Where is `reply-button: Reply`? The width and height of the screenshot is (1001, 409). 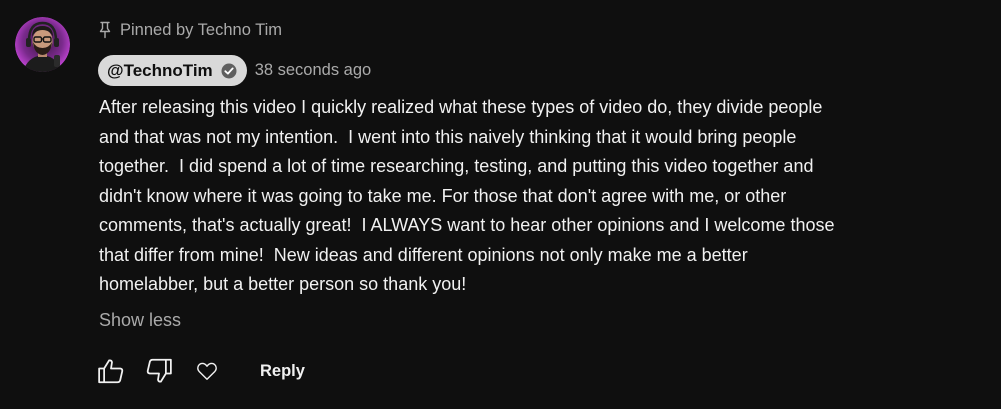
reply-button: Reply is located at coordinates (282, 371).